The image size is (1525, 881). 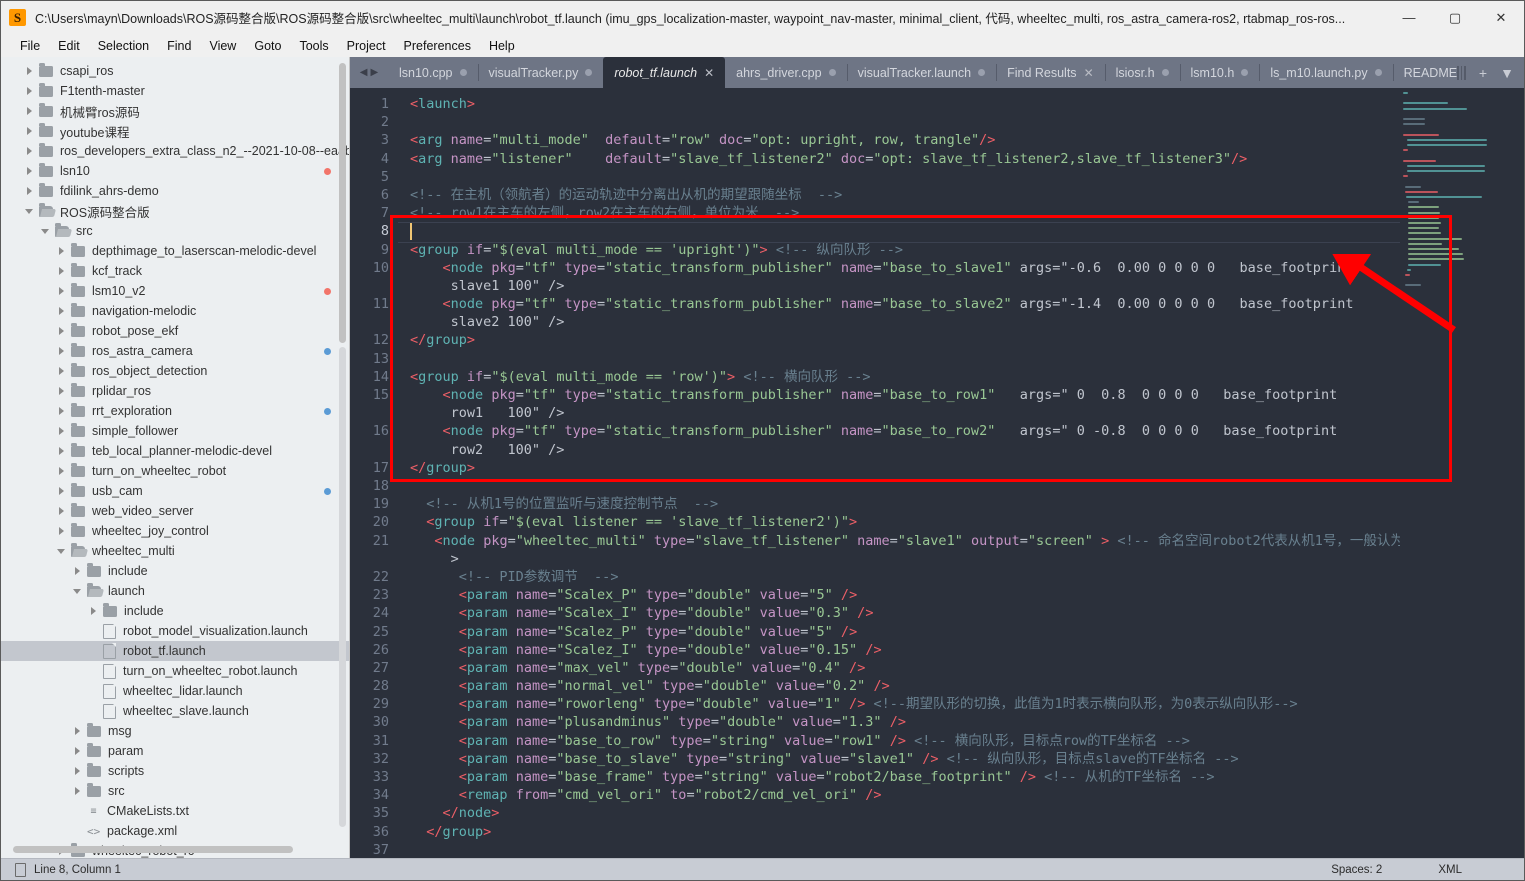 I want to click on new-tab-button: +, so click(x=1483, y=72).